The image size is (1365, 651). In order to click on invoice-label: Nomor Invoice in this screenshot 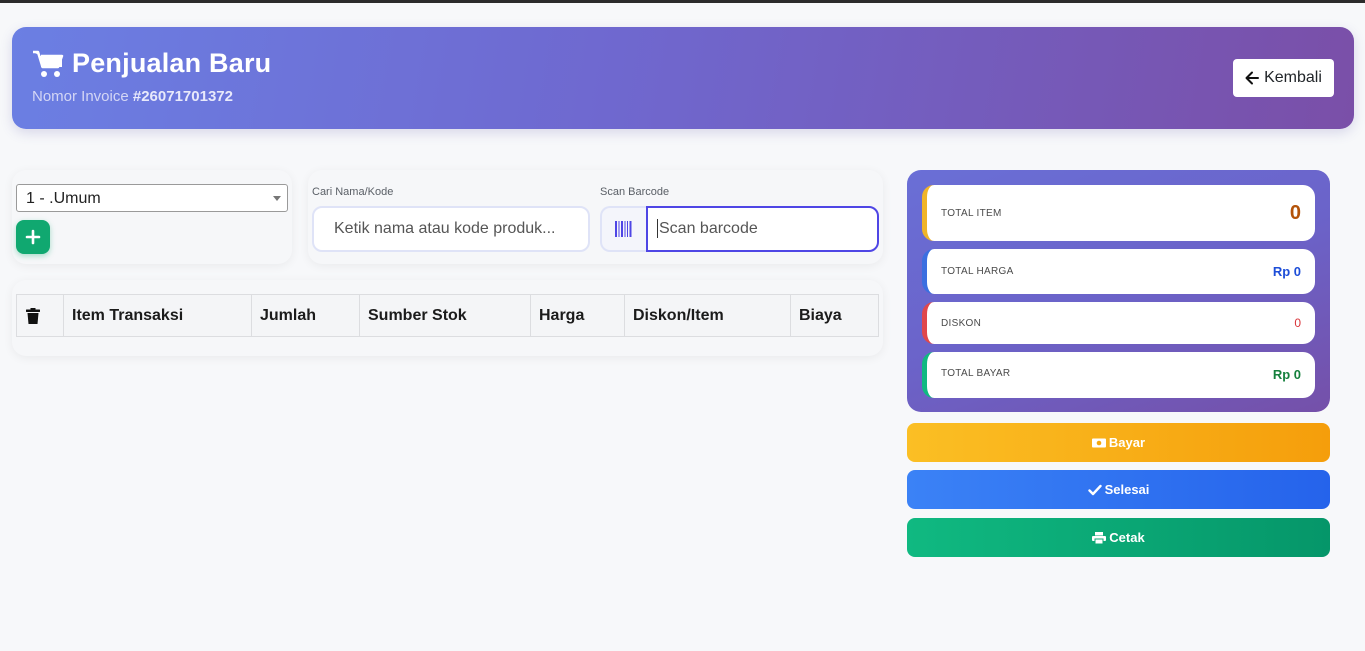, I will do `click(80, 96)`.